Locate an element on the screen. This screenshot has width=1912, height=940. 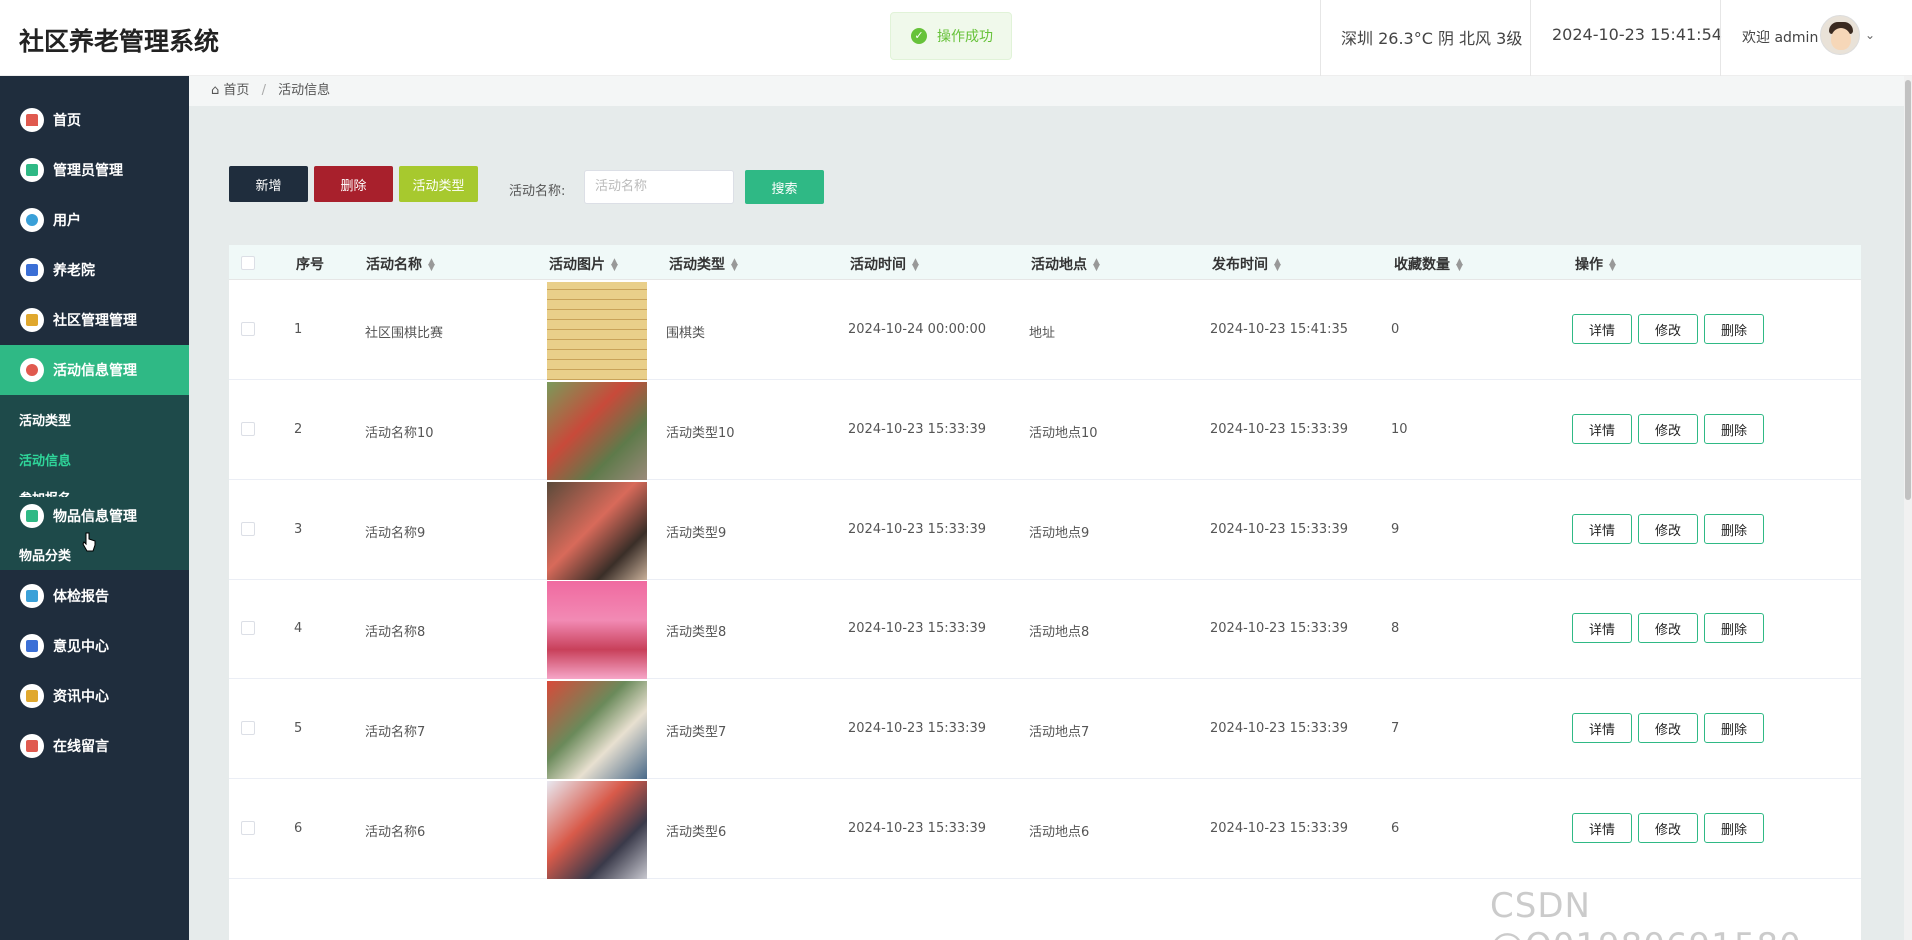
sidebar-item-message: 在线留言 is located at coordinates (94, 746).